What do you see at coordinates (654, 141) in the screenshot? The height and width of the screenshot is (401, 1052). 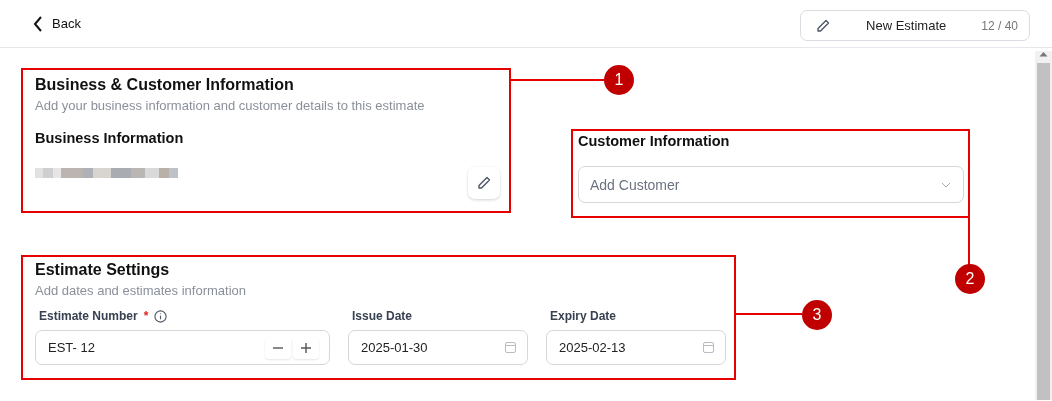 I see `customer-info-label: Customer Information` at bounding box center [654, 141].